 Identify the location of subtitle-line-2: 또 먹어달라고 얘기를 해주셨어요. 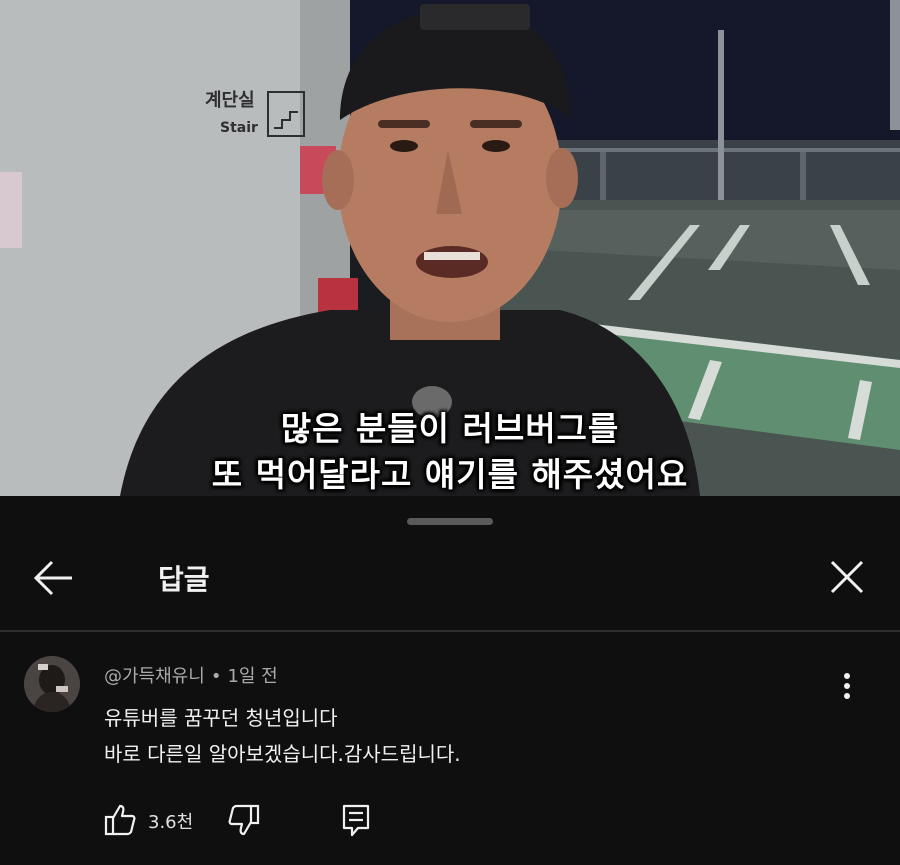
(450, 474).